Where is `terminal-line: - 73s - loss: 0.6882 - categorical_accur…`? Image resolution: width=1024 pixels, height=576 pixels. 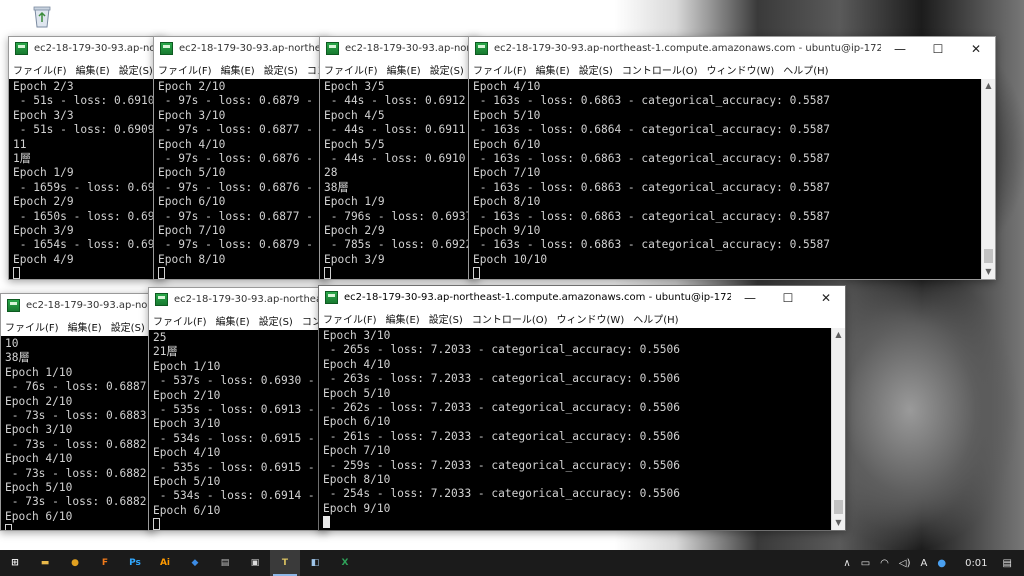 terminal-line: - 73s - loss: 0.6882 - categorical_accur… is located at coordinates (82, 473).